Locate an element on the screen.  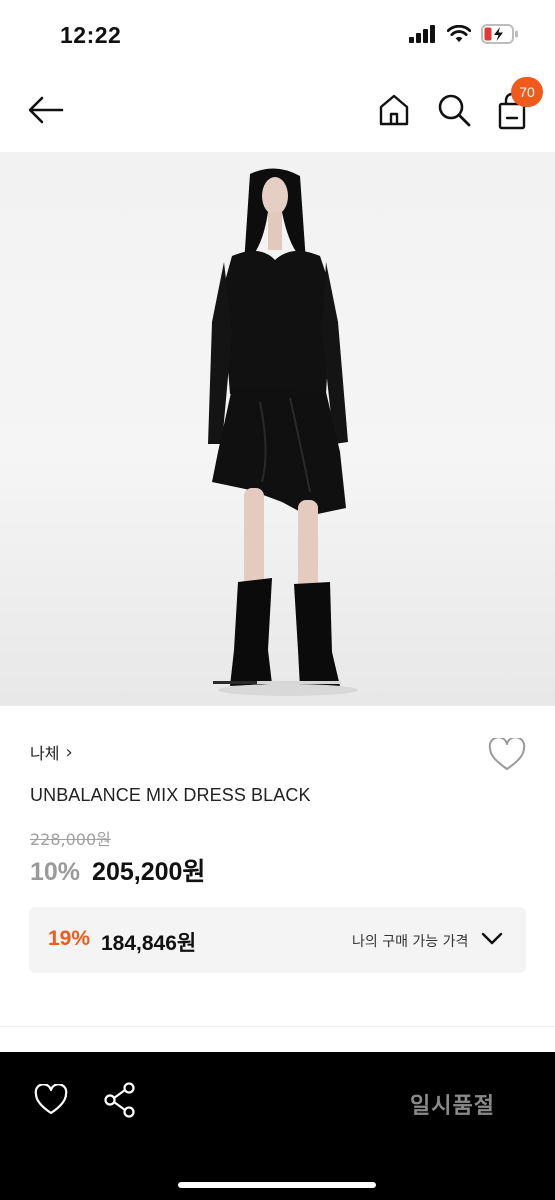
search-button is located at coordinates (454, 110).